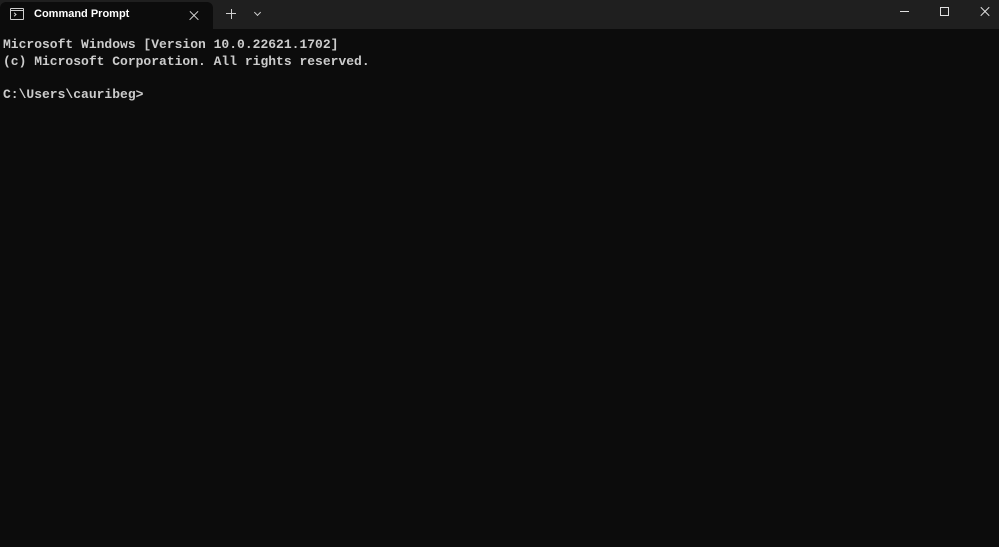 Image resolution: width=999 pixels, height=547 pixels. Describe the element at coordinates (17, 14) in the screenshot. I see `terminal-icon` at that location.